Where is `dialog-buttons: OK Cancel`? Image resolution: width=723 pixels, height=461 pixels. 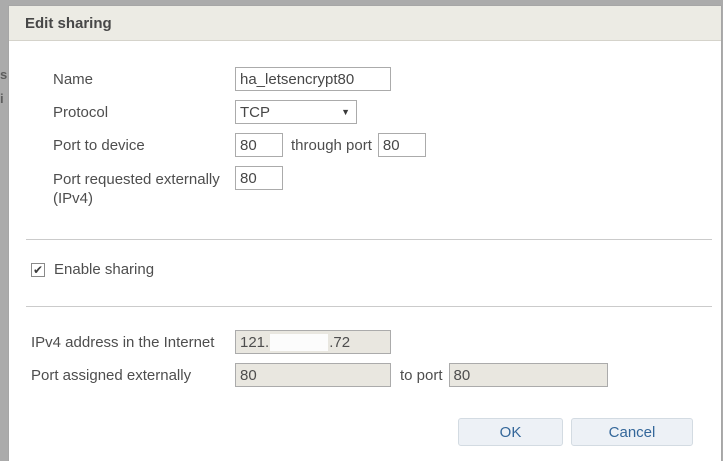 dialog-buttons: OK Cancel is located at coordinates (365, 432).